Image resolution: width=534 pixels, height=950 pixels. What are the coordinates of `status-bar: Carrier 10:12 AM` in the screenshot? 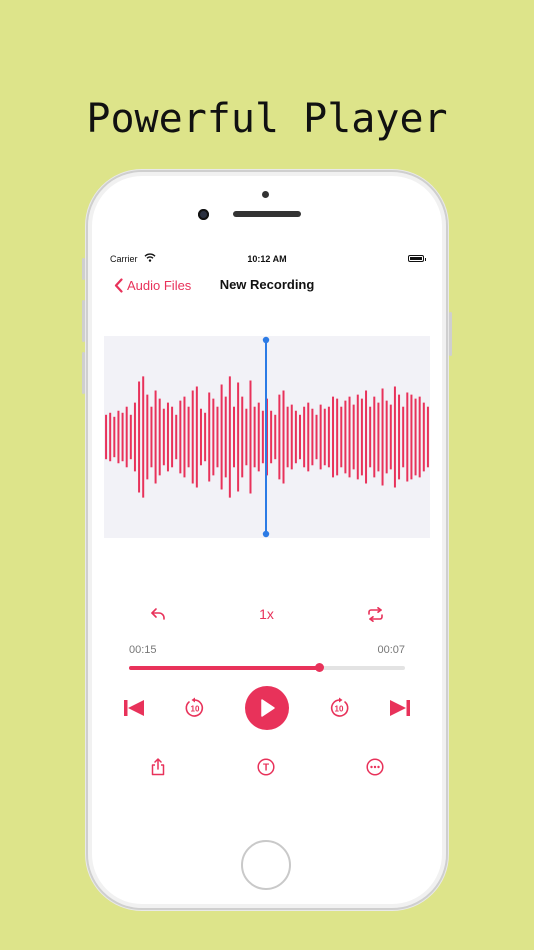 It's located at (267, 259).